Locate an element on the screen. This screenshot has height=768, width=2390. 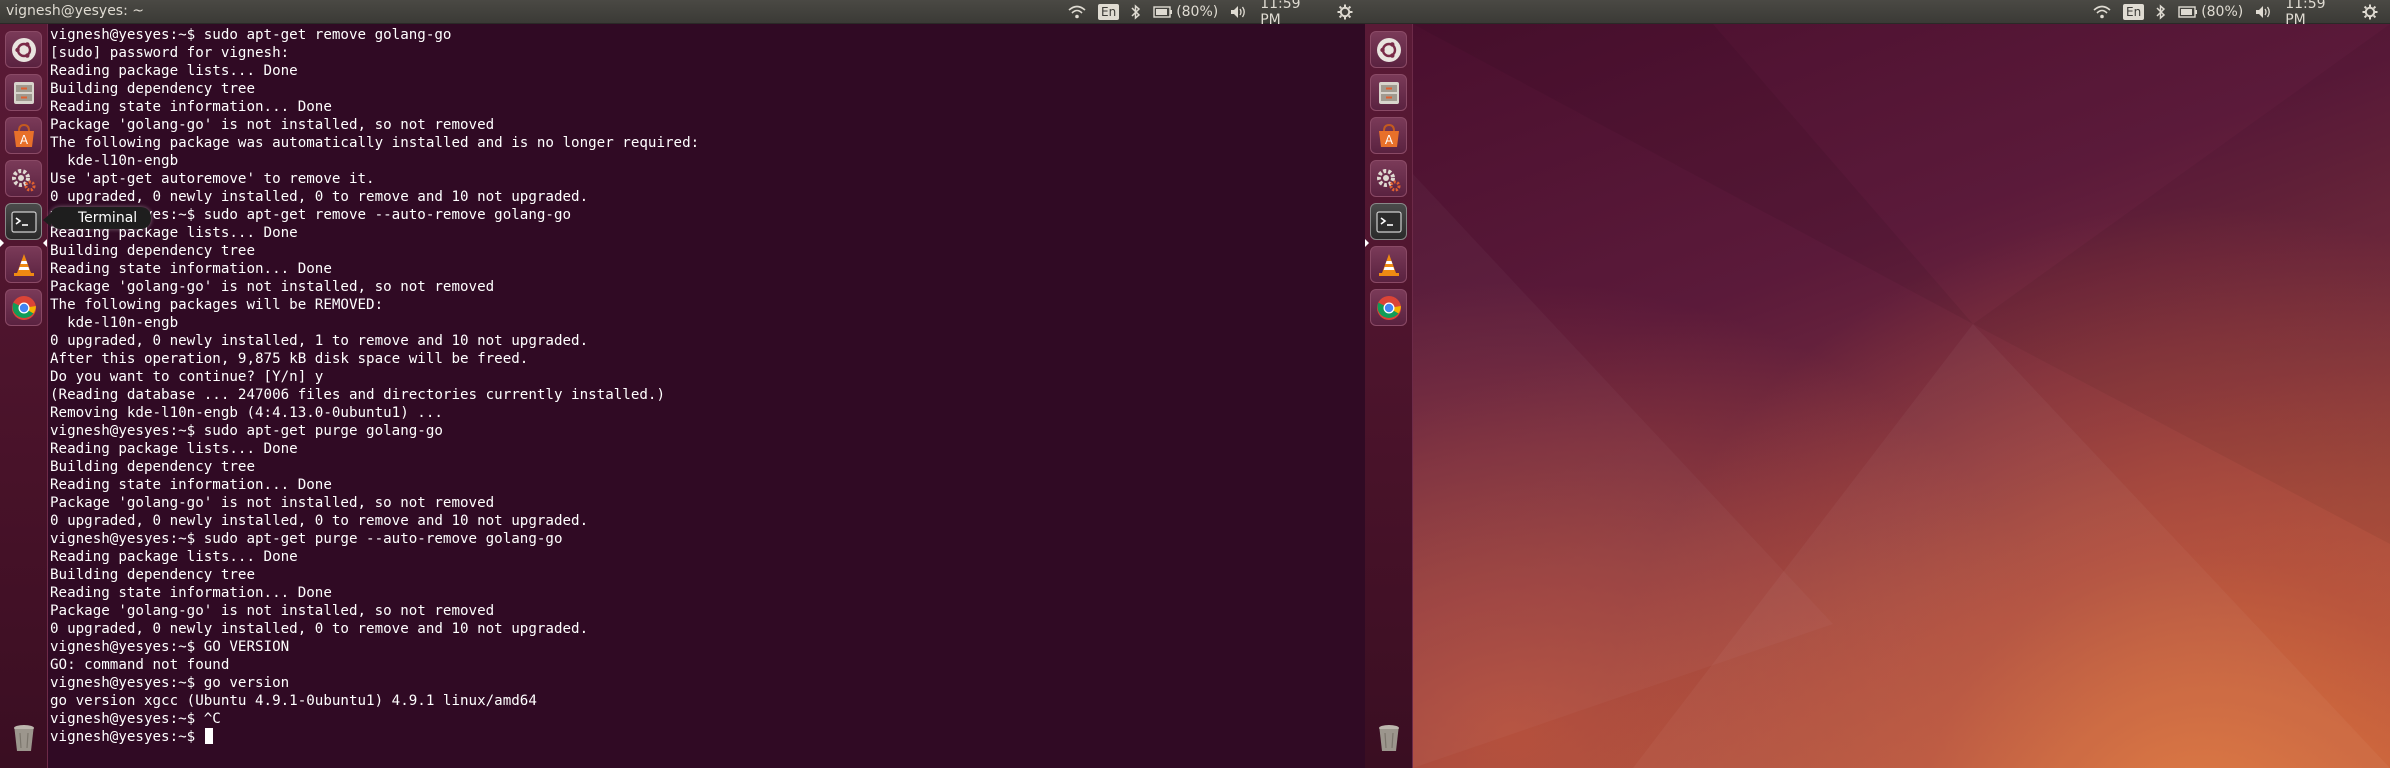
terminal-line: The following packages will be REMOVED: is located at coordinates (217, 305).